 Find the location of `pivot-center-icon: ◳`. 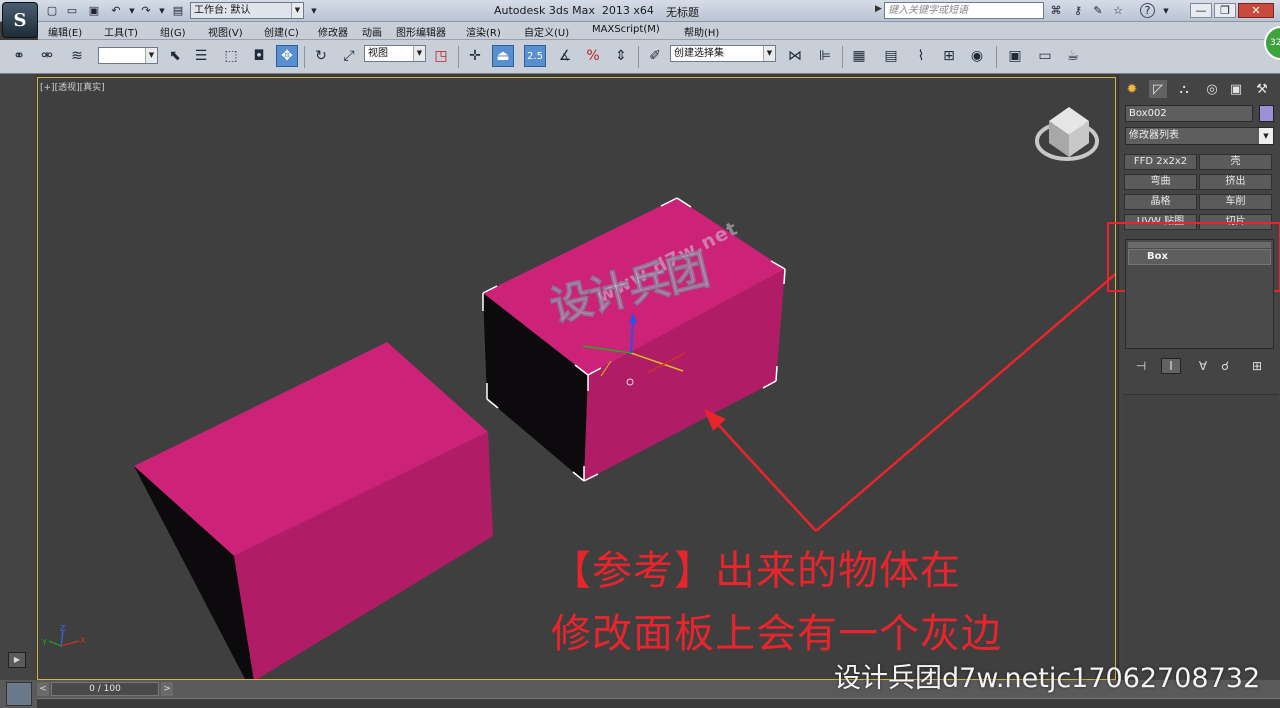

pivot-center-icon: ◳ is located at coordinates (441, 56).